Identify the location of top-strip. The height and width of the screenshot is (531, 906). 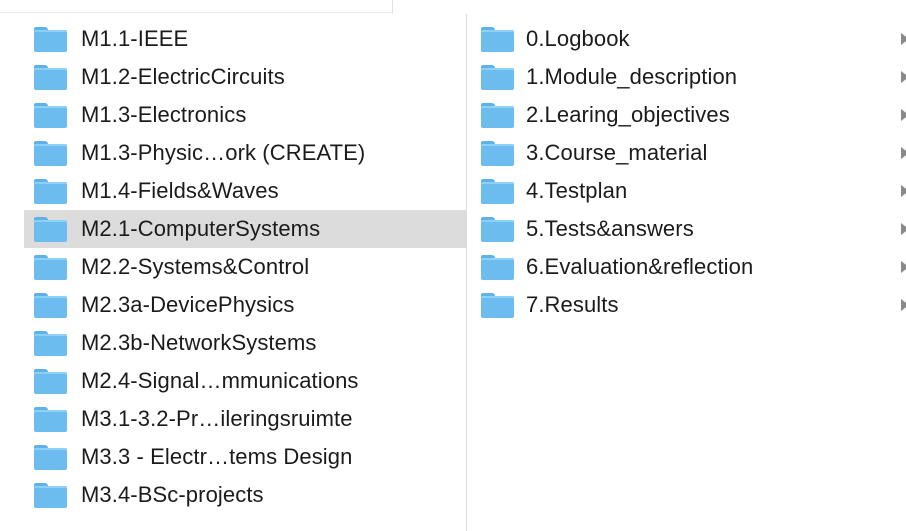
(453, 7).